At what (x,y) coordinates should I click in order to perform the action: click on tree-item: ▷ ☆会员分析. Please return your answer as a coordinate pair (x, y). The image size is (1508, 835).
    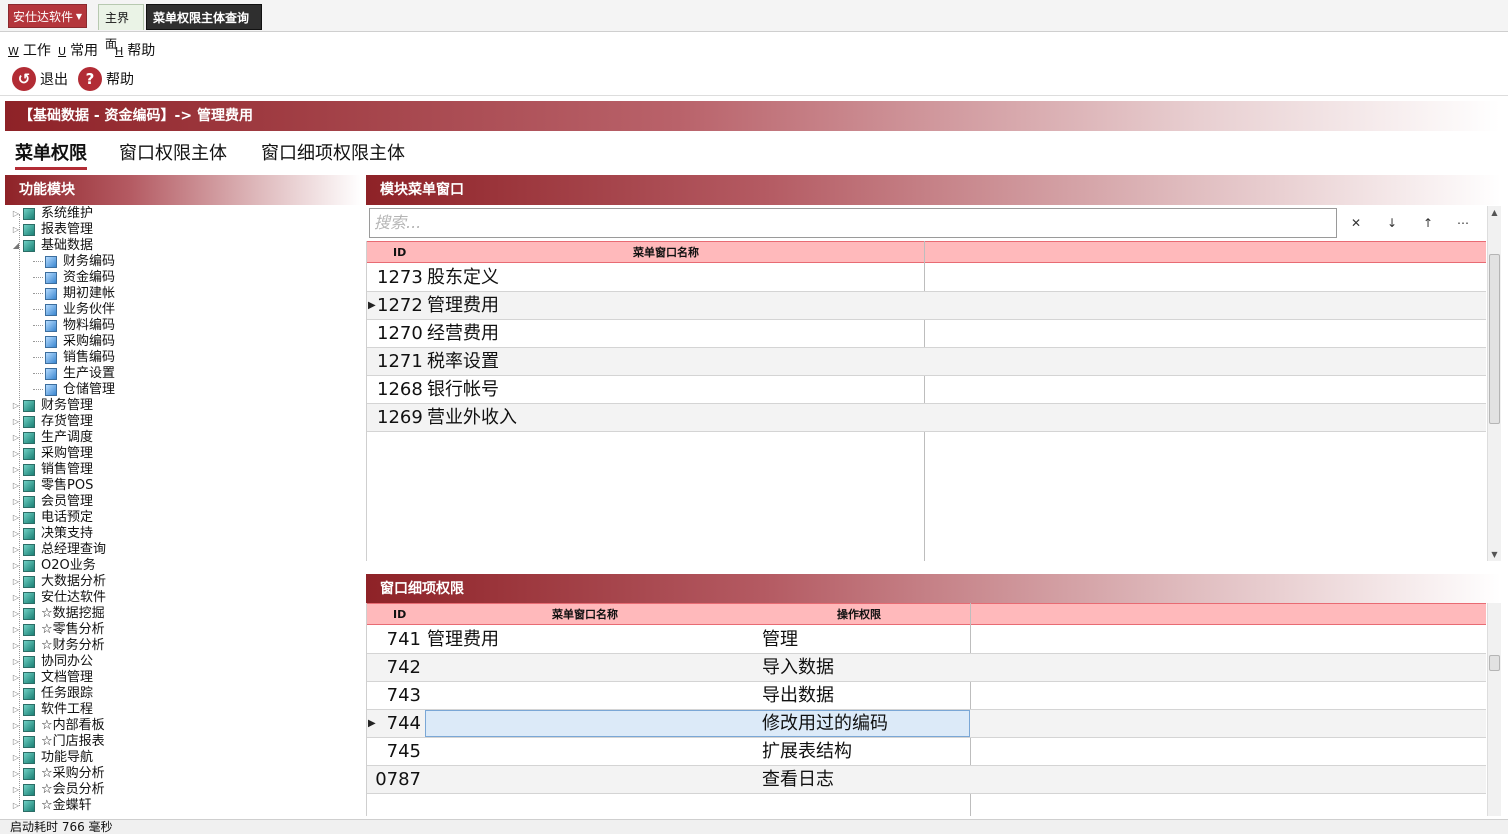
    Looking at the image, I should click on (58, 790).